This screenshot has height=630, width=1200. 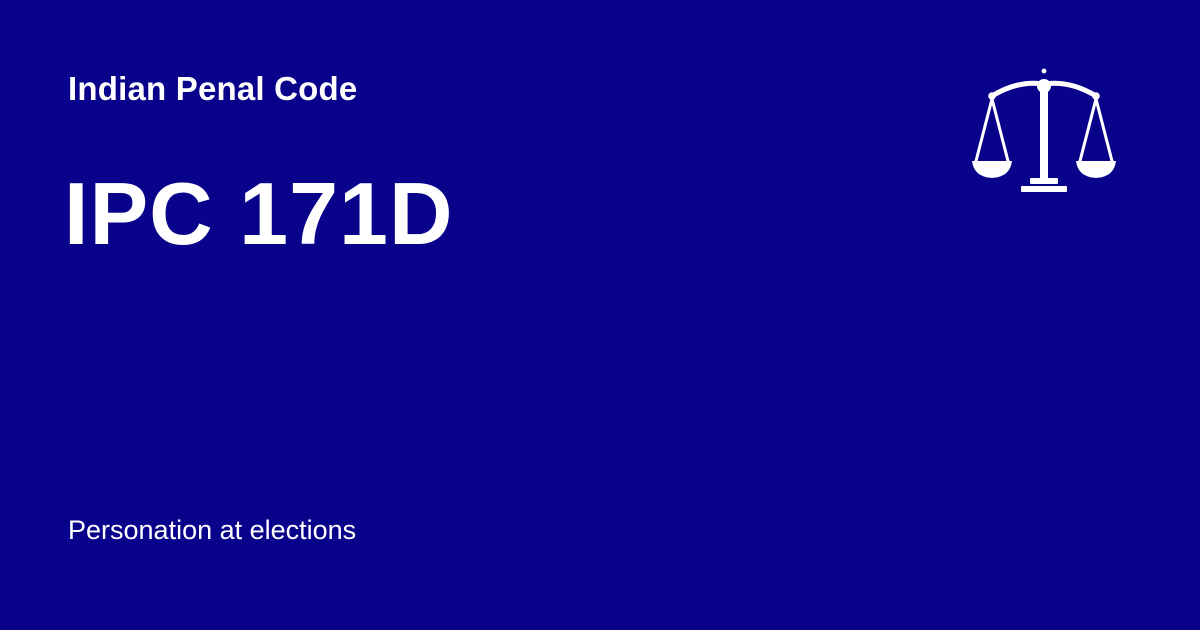 I want to click on scales-of-justice-icon, so click(x=1044, y=130).